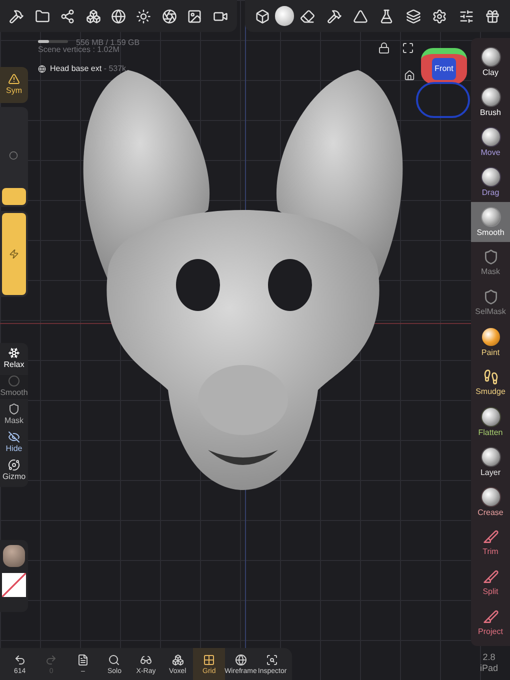 Image resolution: width=510 pixels, height=680 pixels. What do you see at coordinates (490, 222) in the screenshot?
I see `tool-button: Smooth` at bounding box center [490, 222].